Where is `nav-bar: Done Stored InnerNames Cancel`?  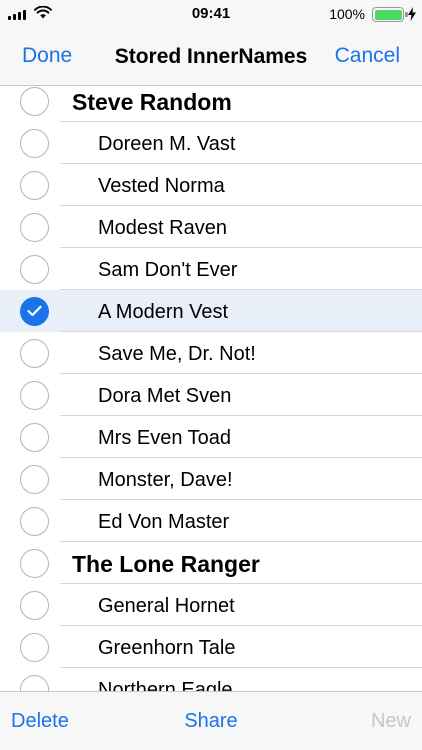
nav-bar: Done Stored InnerNames Cancel is located at coordinates (211, 58).